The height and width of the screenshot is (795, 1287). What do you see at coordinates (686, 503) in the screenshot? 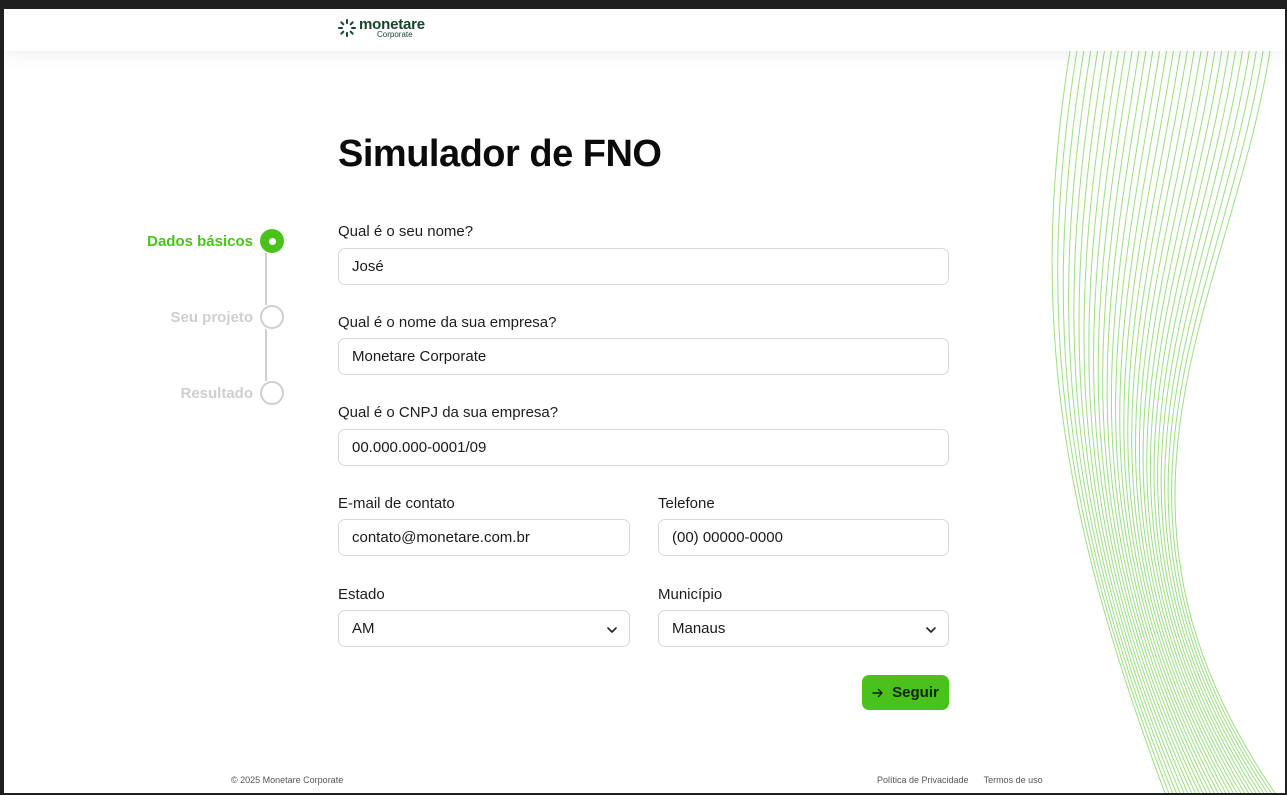
I see `telefone-label: Telefone` at bounding box center [686, 503].